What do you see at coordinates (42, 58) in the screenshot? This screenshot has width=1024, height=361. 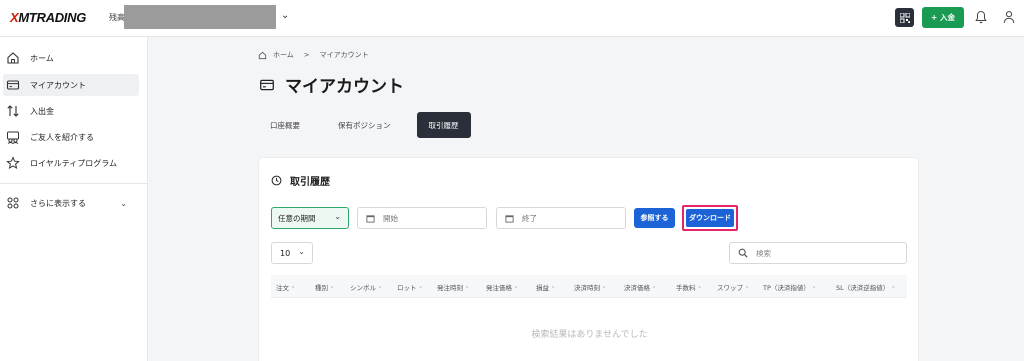 I see `sidebar-item-label: ホーム` at bounding box center [42, 58].